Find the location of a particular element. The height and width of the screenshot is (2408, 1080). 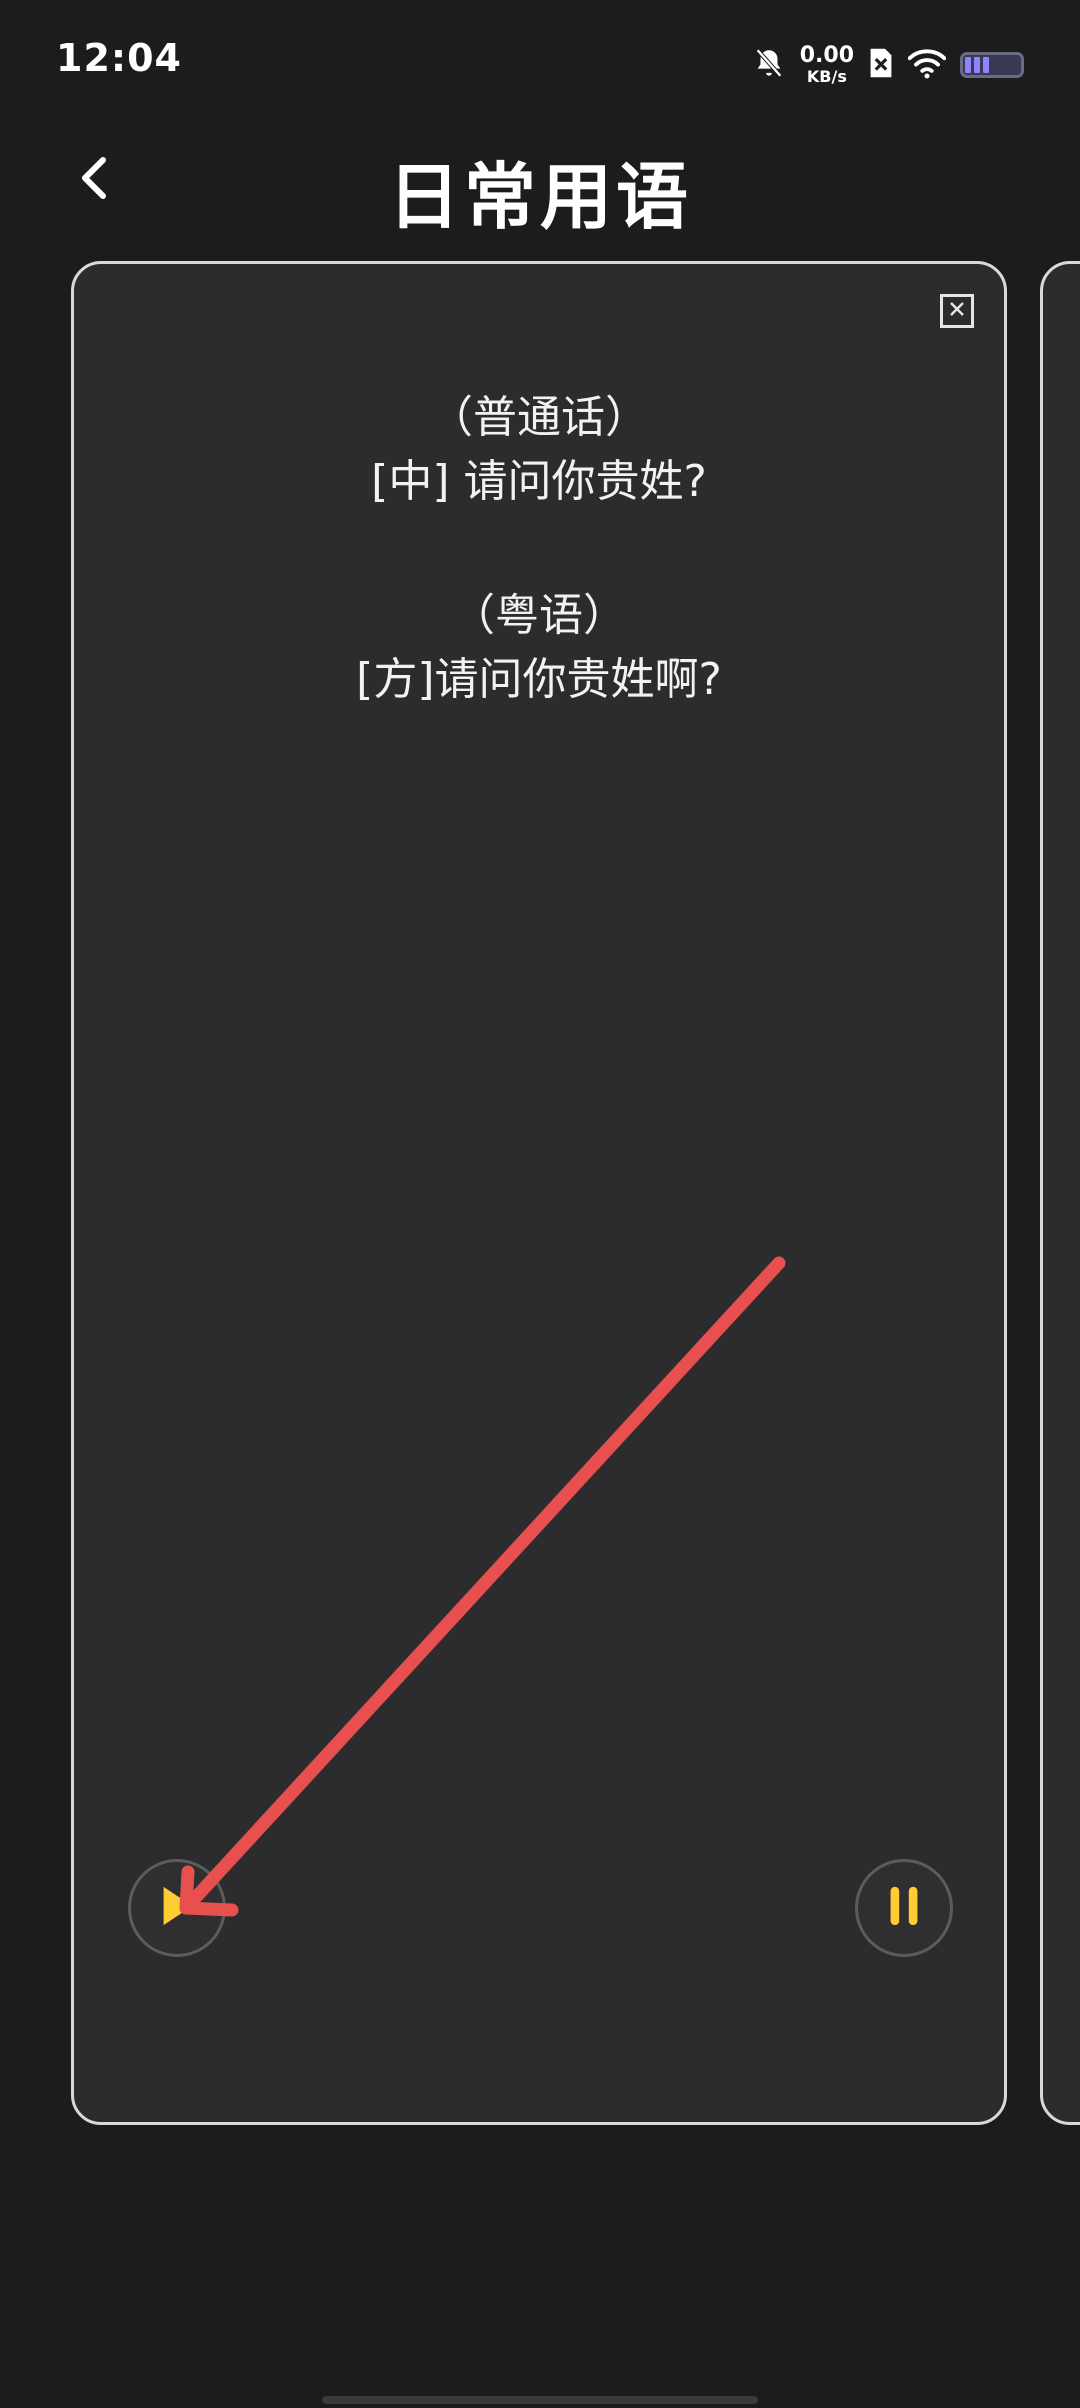

phrase-text: [方]请问你贵姓啊? is located at coordinates (539, 679).